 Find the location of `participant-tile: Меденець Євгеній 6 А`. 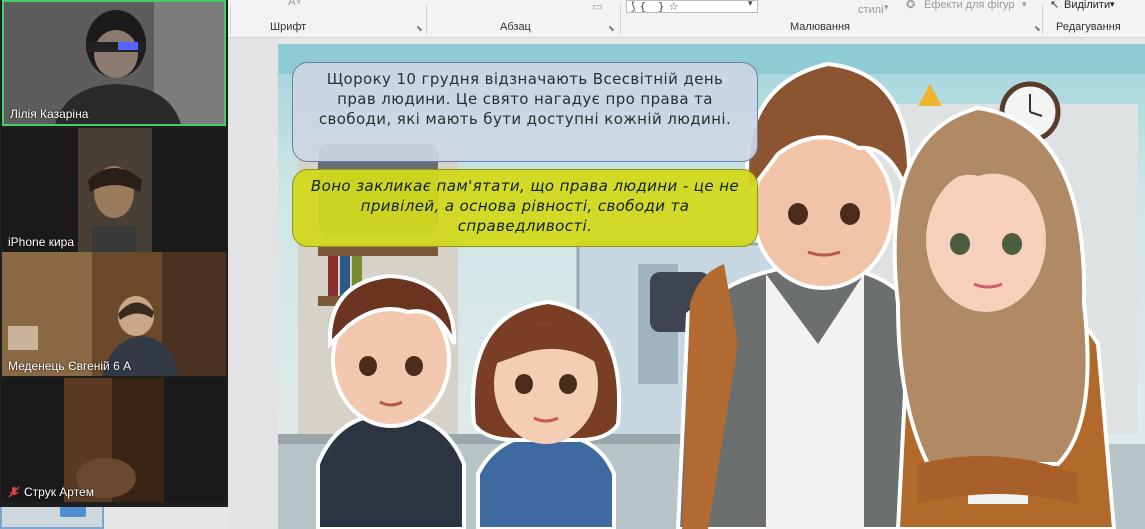

participant-tile: Меденець Євгеній 6 А is located at coordinates (114, 314).